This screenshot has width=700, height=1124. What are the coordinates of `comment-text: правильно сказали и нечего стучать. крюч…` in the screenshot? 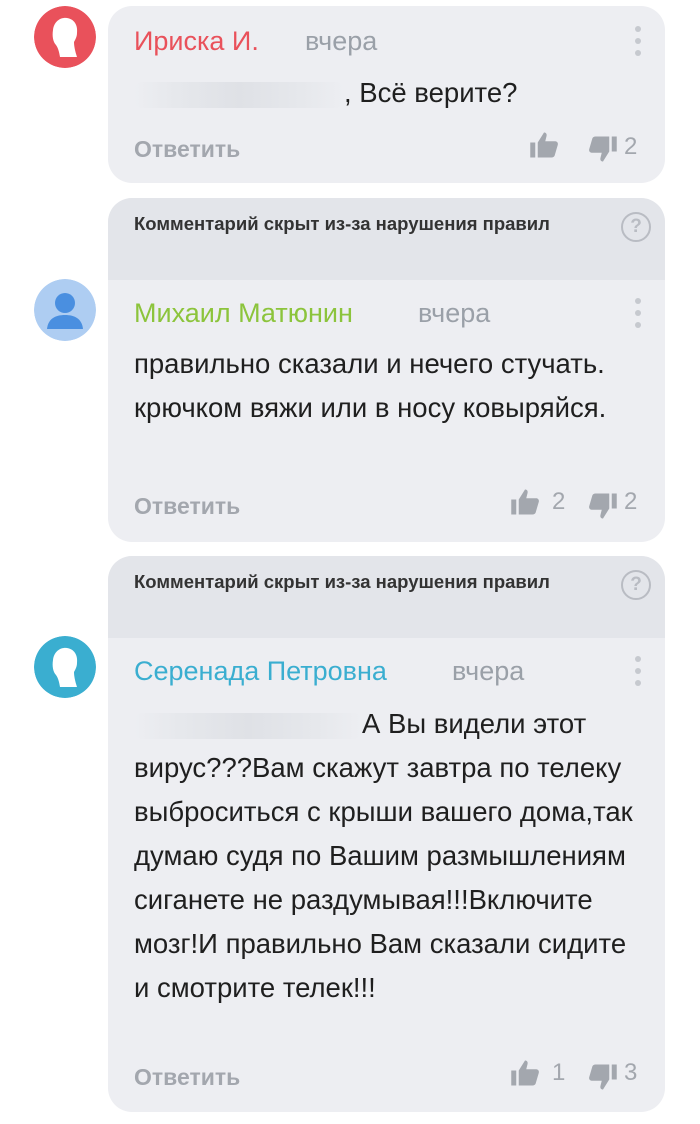 It's located at (370, 385).